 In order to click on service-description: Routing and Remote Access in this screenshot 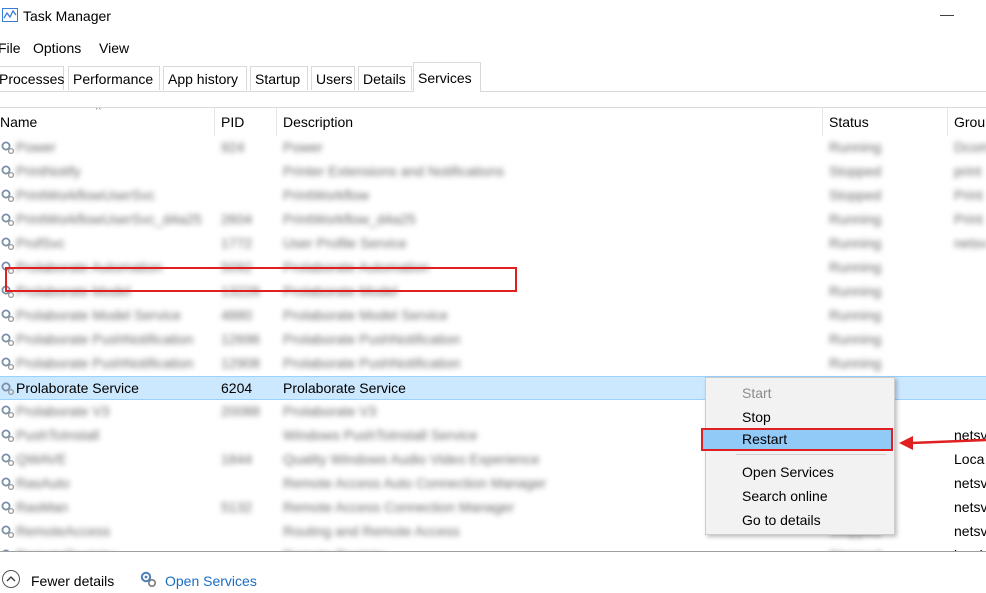, I will do `click(371, 531)`.